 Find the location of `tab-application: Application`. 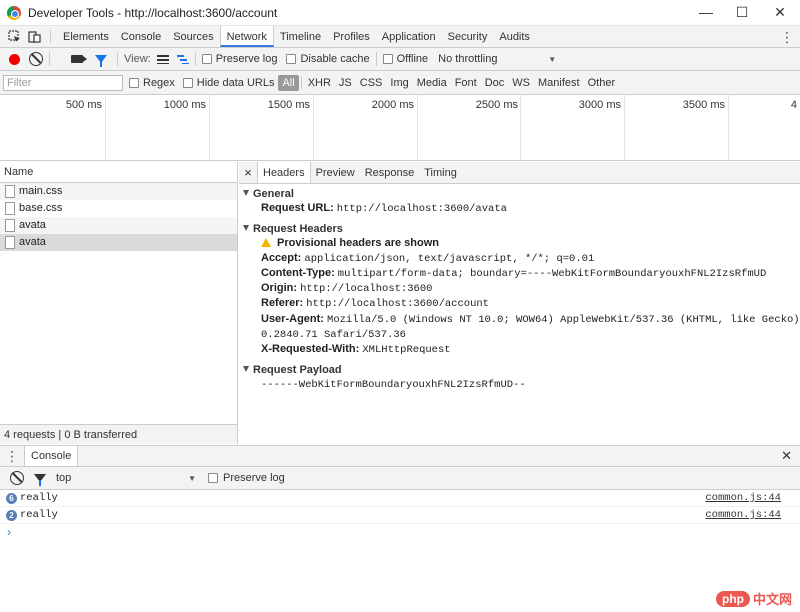

tab-application: Application is located at coordinates (409, 36).